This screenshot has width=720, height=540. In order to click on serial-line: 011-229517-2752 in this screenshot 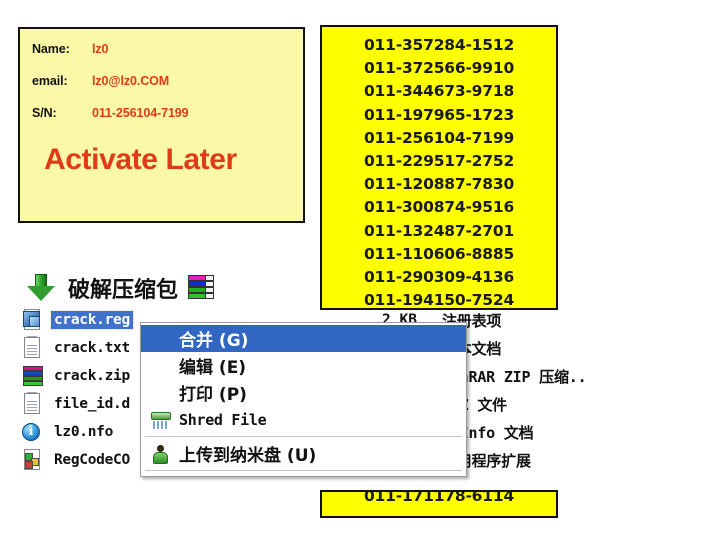, I will do `click(439, 161)`.